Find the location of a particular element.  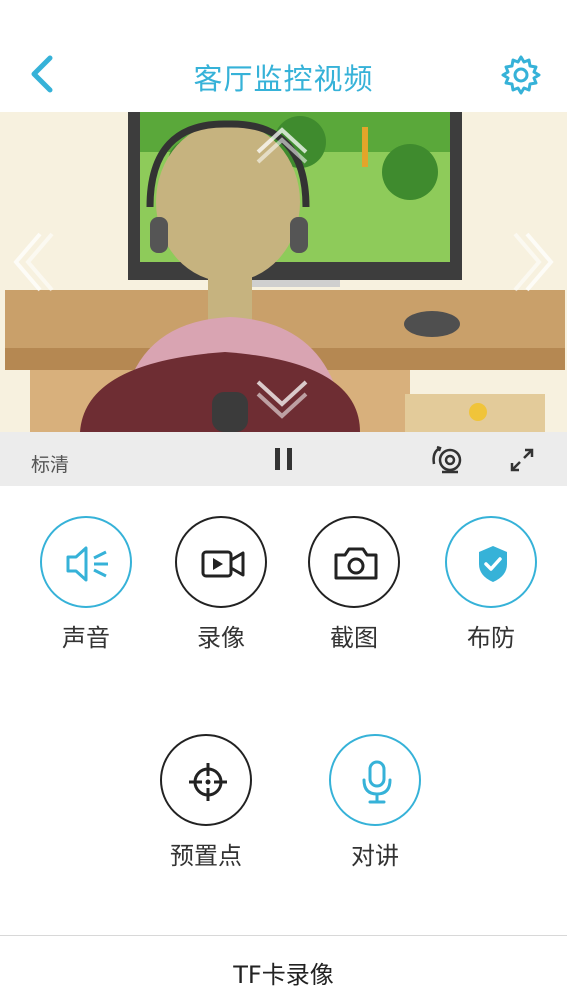

microphone-icon is located at coordinates (377, 782).